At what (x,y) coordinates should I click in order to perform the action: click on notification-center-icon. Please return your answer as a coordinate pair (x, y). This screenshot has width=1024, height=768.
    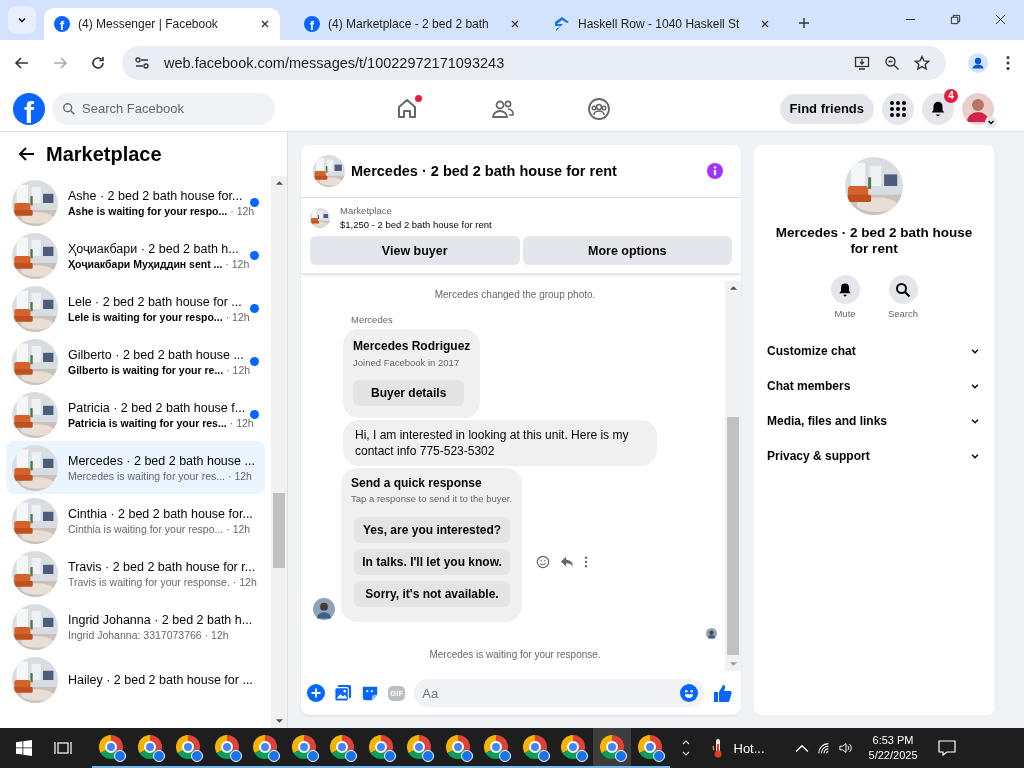
    Looking at the image, I should click on (946, 748).